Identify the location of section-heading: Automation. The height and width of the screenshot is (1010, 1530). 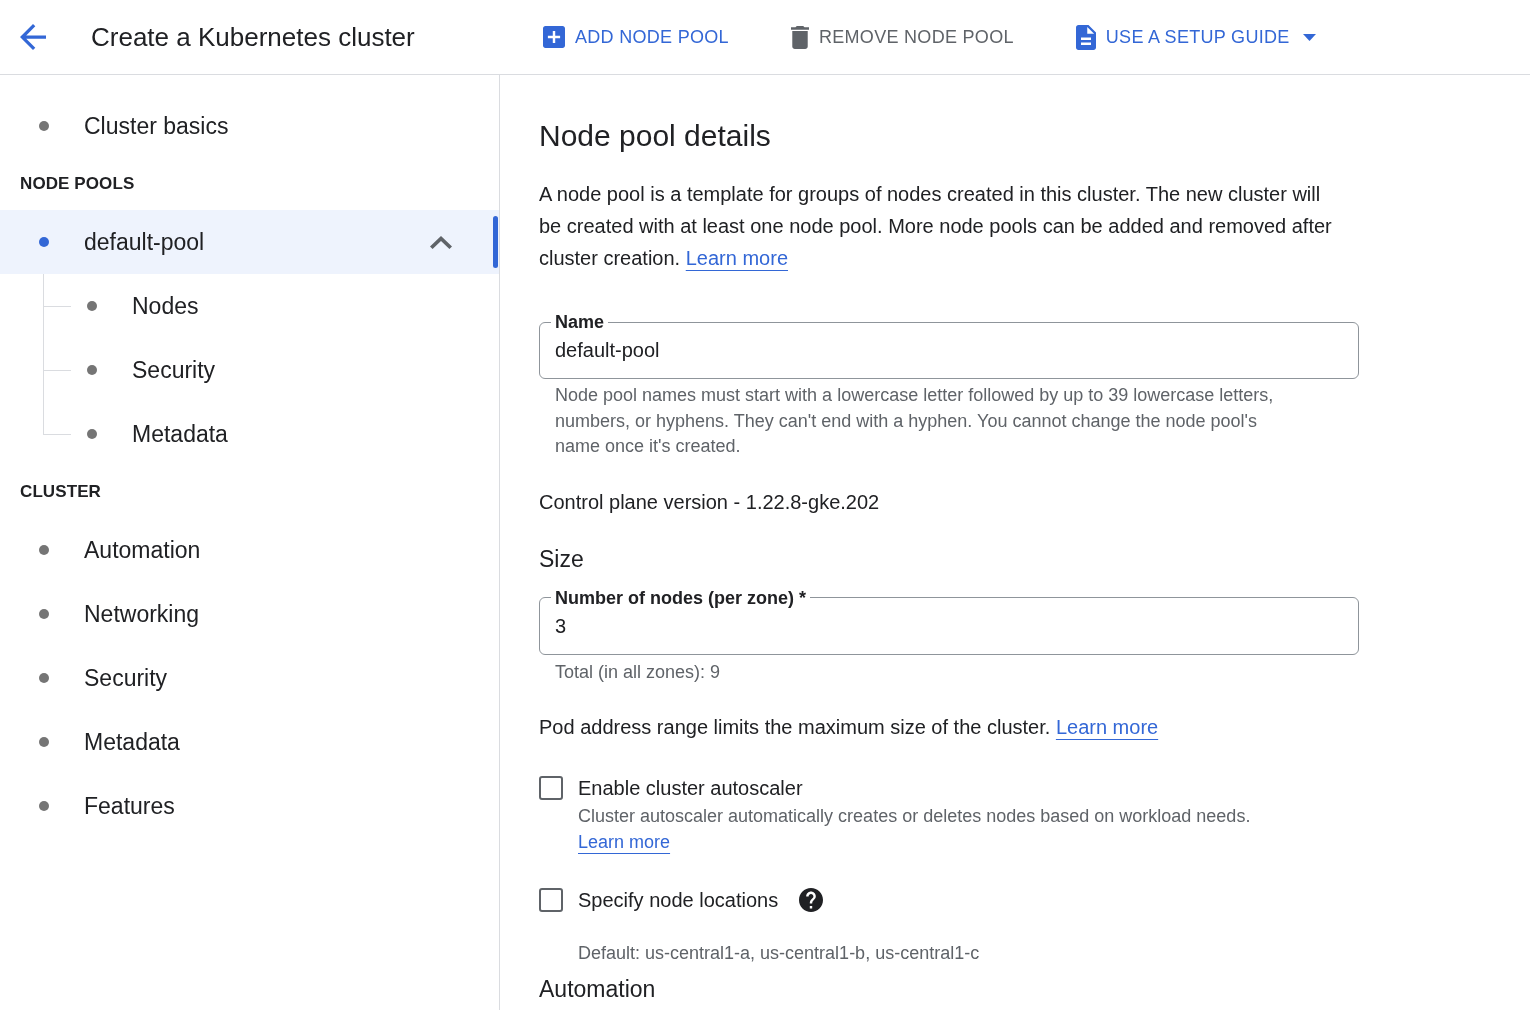
(597, 989).